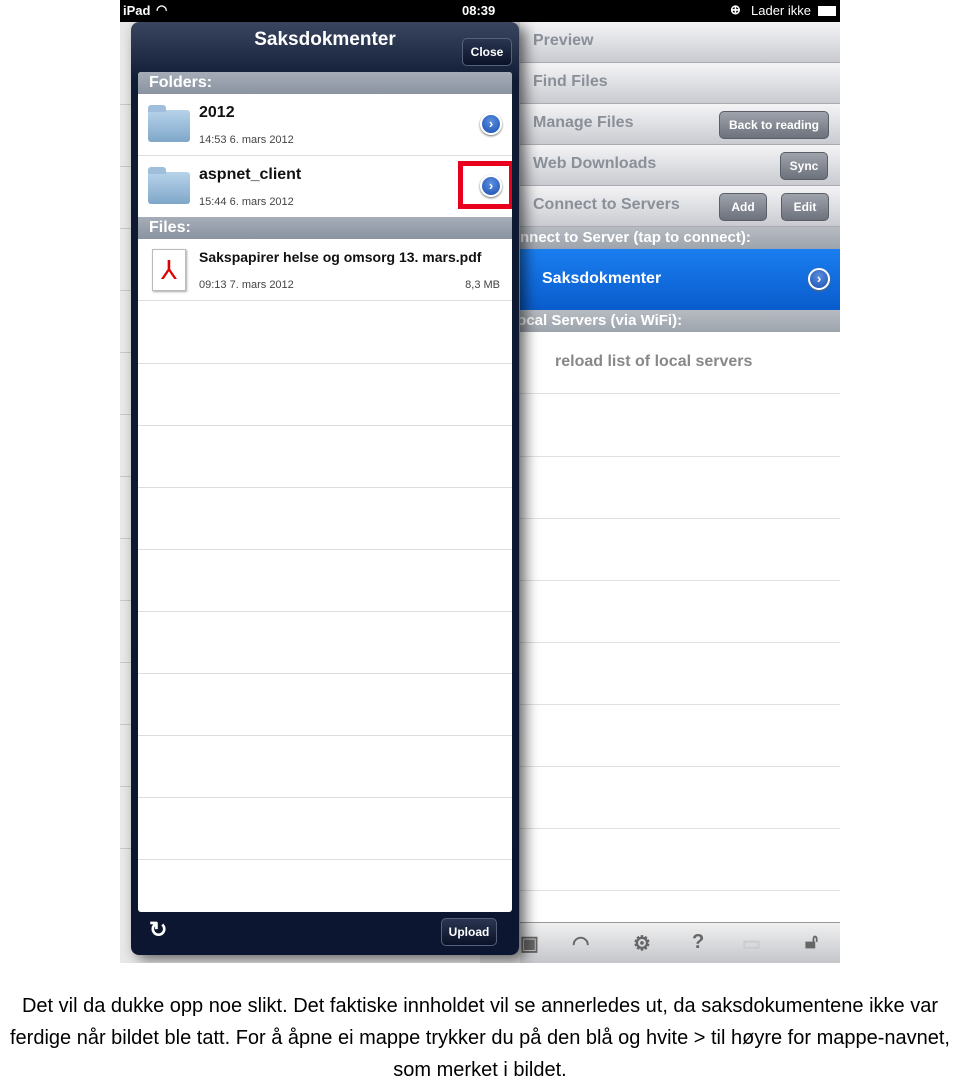  What do you see at coordinates (217, 112) in the screenshot?
I see `folder-name: 2012` at bounding box center [217, 112].